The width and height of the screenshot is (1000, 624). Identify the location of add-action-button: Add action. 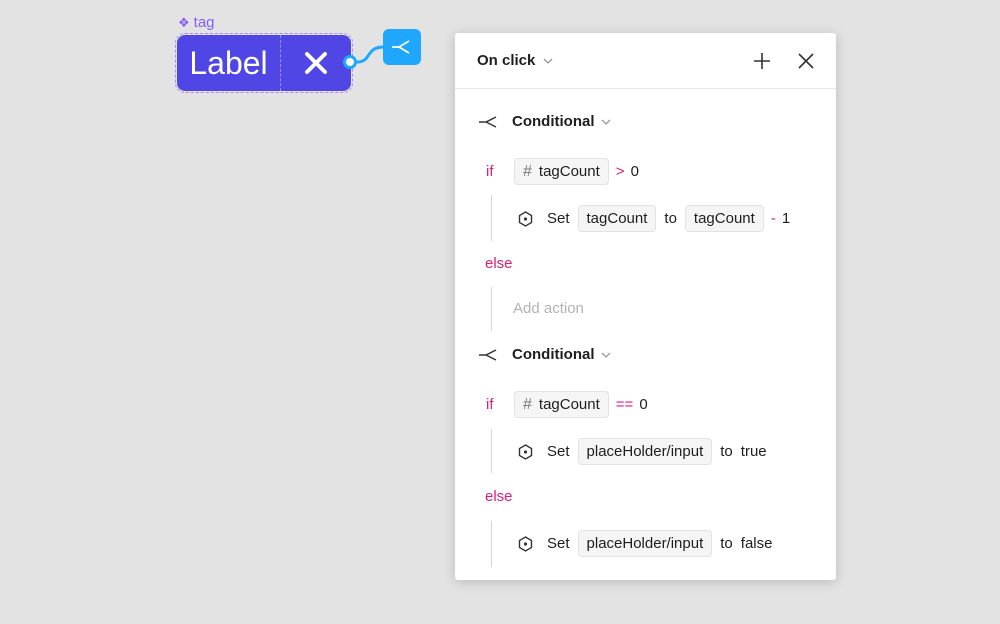
(548, 308).